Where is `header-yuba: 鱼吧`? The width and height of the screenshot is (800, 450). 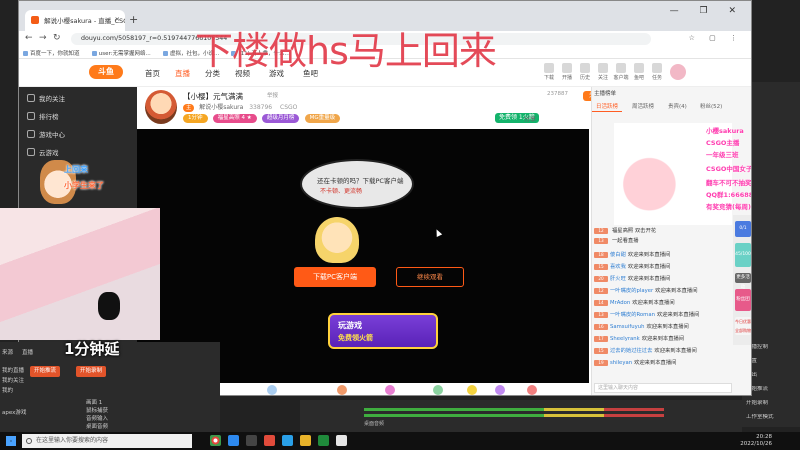
header-yuba: 鱼吧 is located at coordinates (639, 72).